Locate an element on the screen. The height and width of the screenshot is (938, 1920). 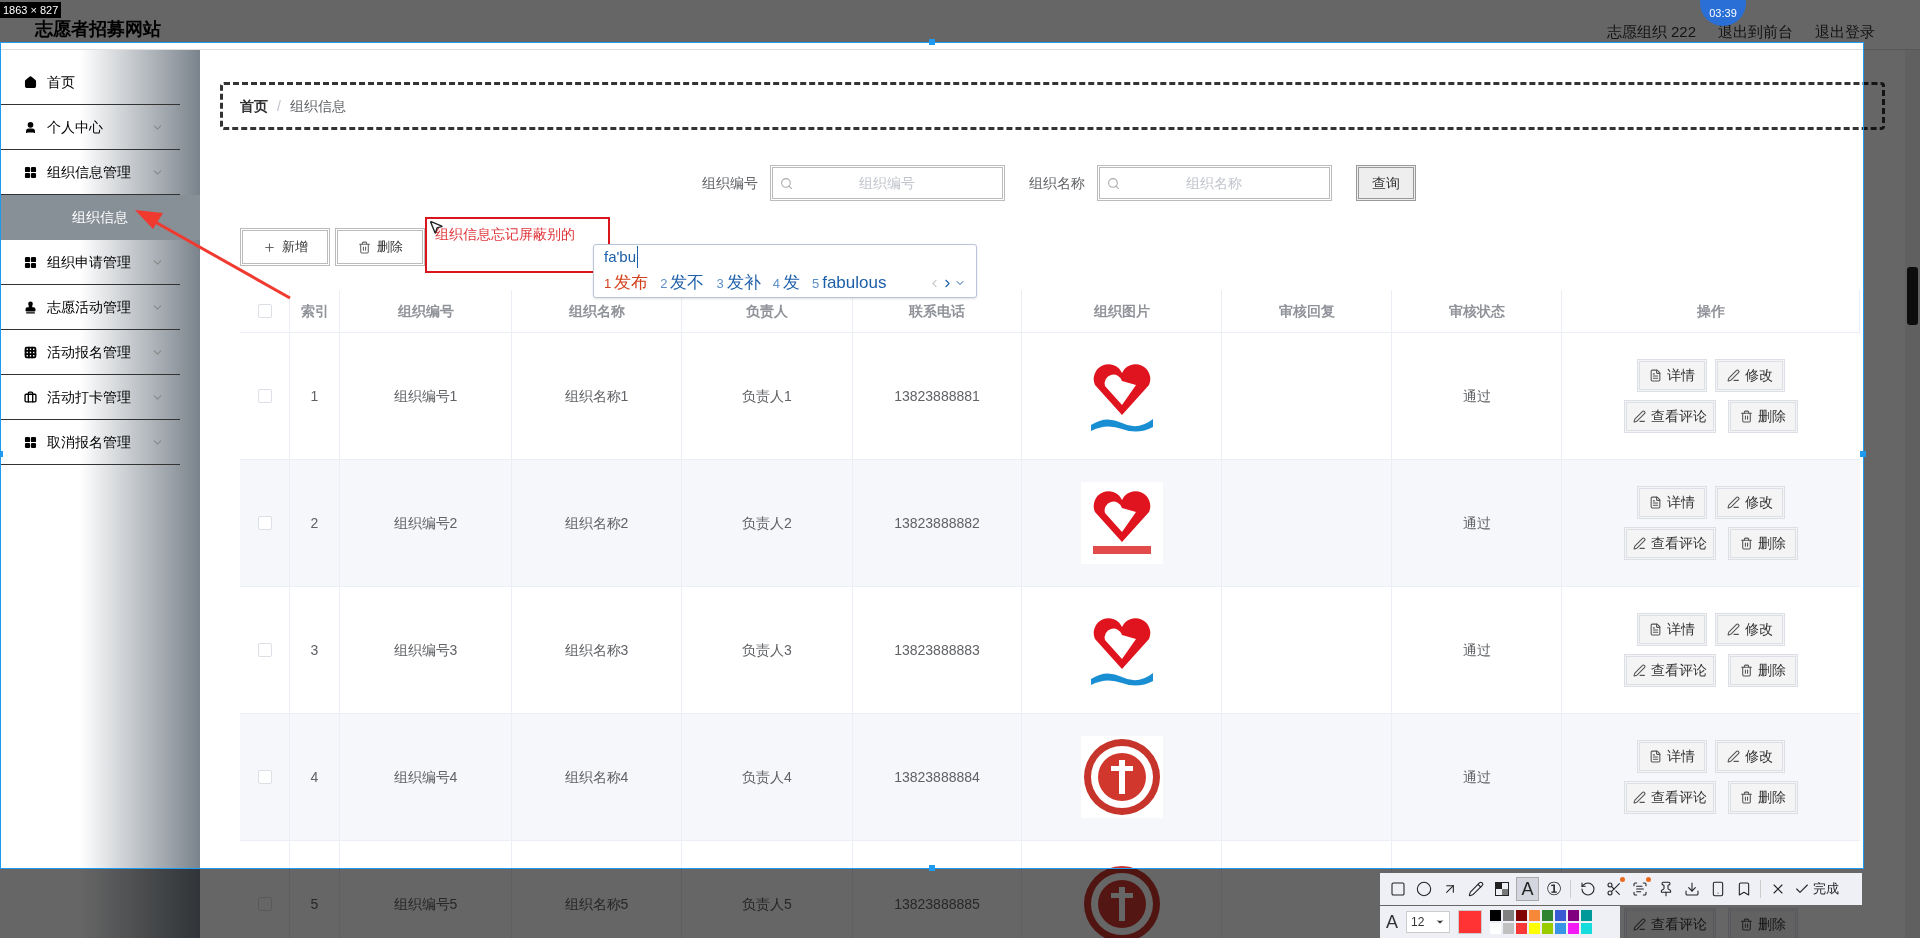
done-button: 完成 is located at coordinates (1816, 889).